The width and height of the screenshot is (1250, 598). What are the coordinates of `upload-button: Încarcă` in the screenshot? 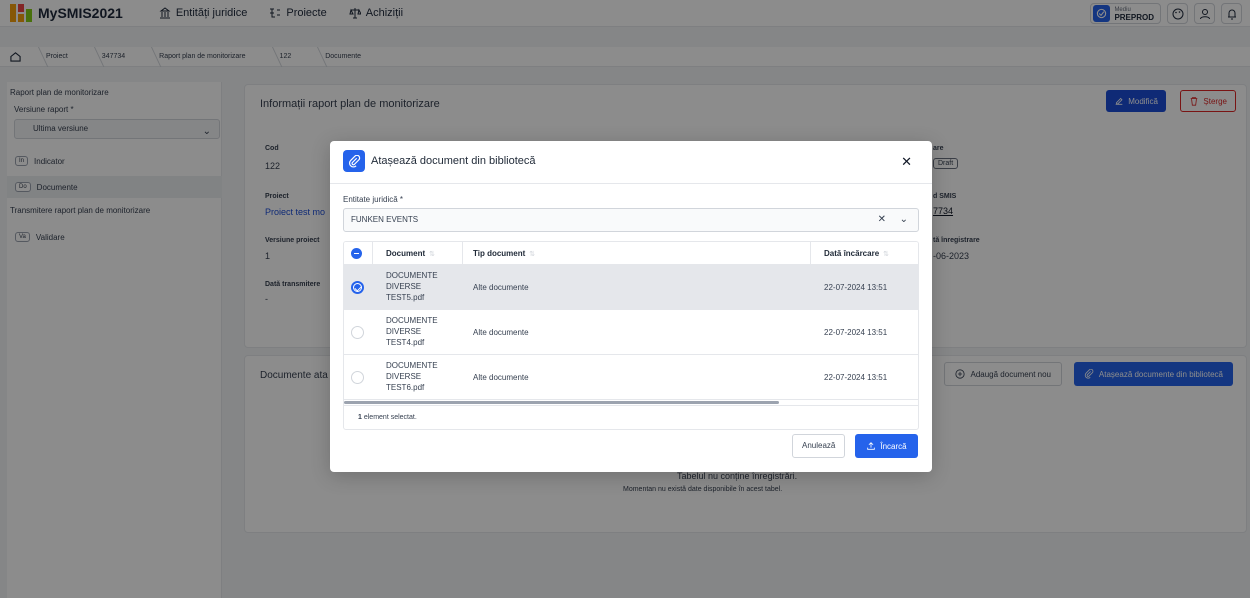 It's located at (886, 446).